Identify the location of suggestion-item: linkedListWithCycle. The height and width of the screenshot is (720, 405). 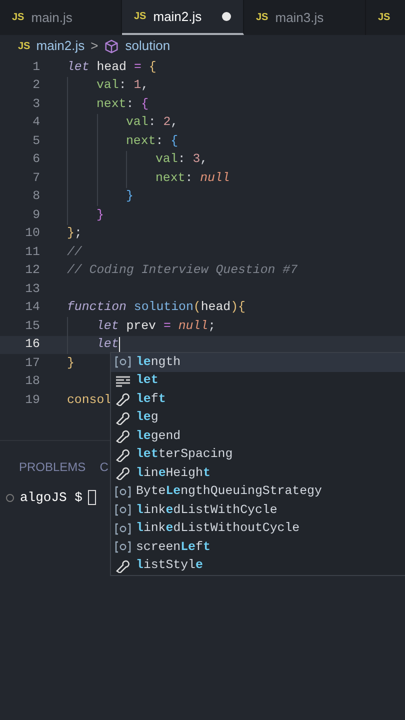
(258, 510).